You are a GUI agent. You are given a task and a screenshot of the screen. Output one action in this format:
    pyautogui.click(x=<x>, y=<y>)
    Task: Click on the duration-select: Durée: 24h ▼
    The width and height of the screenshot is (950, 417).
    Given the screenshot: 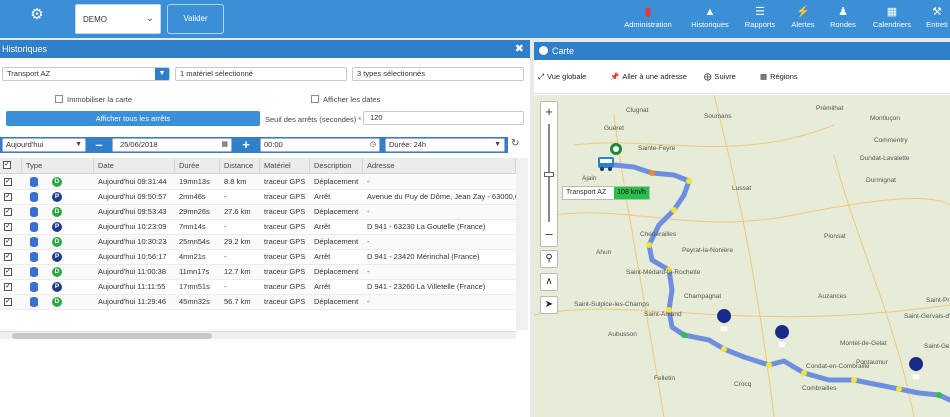 What is the action you would take?
    pyautogui.click(x=445, y=145)
    